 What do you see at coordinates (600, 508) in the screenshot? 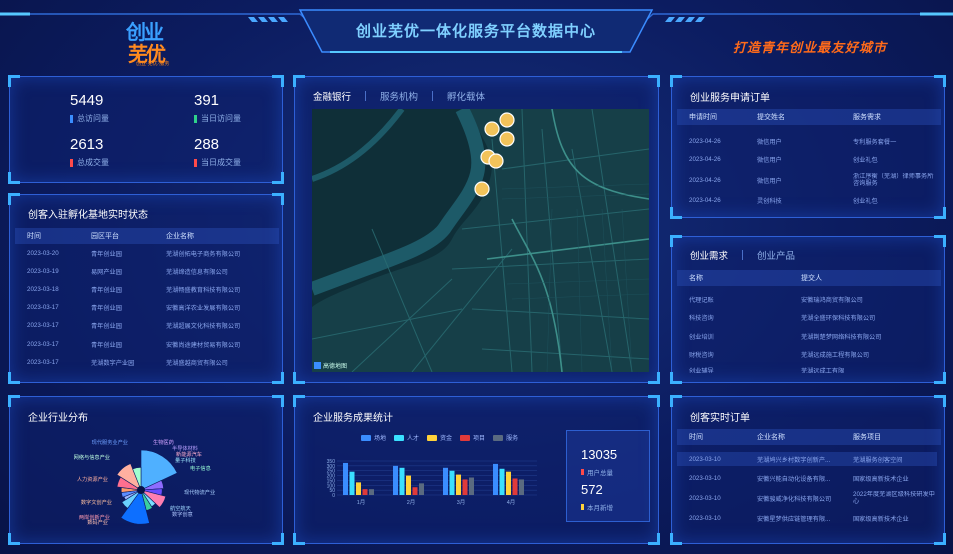
I see `kpi-month-label-text: 本月新增` at bounding box center [600, 508].